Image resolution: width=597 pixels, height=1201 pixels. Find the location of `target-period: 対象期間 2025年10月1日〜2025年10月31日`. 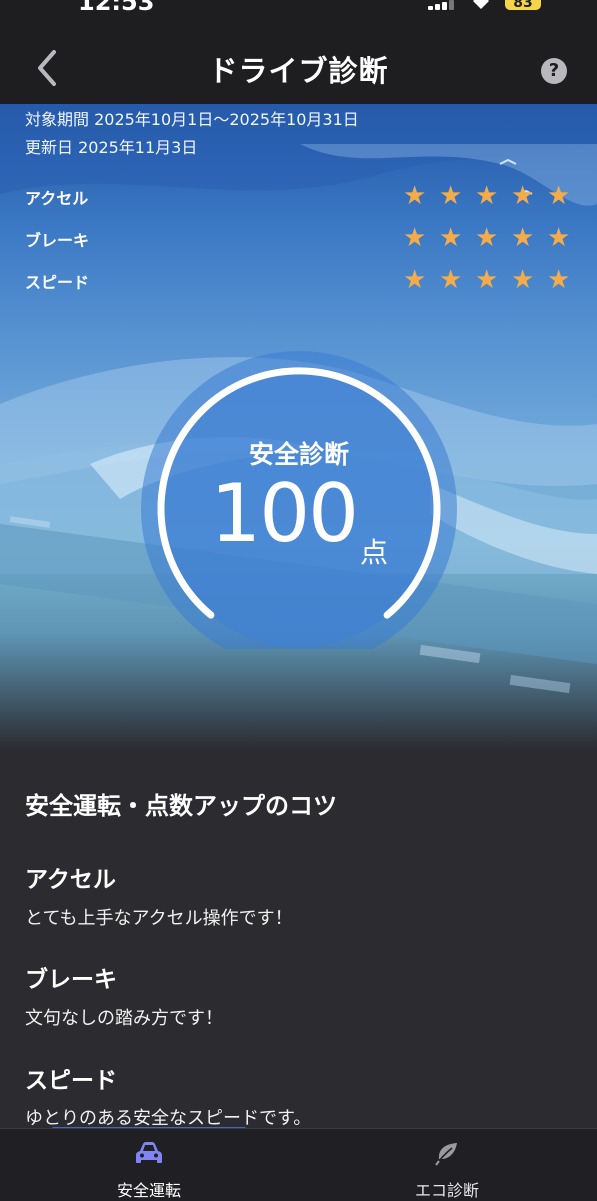

target-period: 対象期間 2025年10月1日〜2025年10月31日 is located at coordinates (192, 119).